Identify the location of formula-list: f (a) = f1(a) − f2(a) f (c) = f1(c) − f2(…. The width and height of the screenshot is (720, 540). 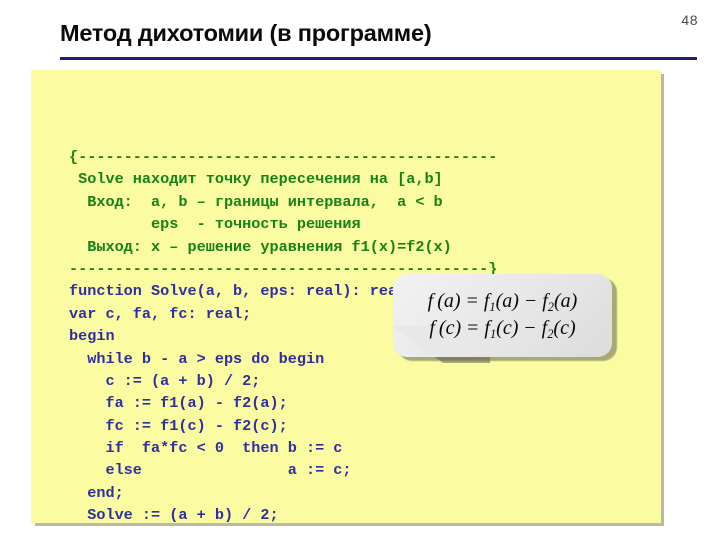
(502, 315).